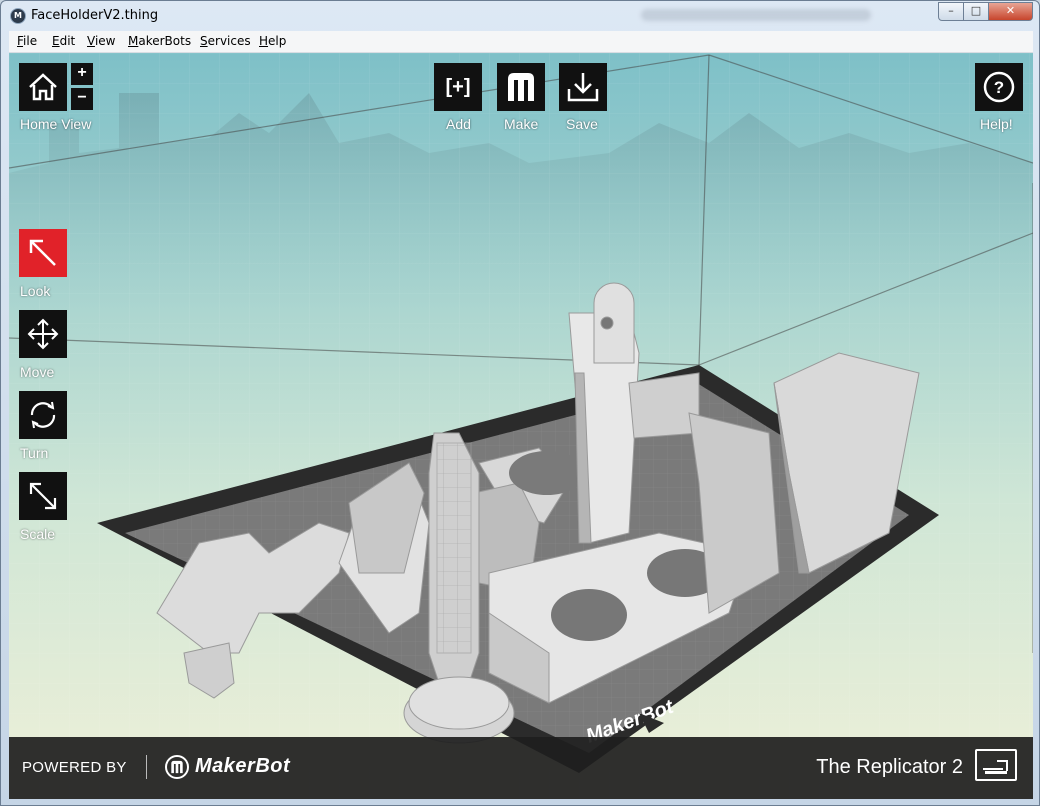 Image resolution: width=1040 pixels, height=806 pixels. I want to click on printer-icon, so click(996, 765).